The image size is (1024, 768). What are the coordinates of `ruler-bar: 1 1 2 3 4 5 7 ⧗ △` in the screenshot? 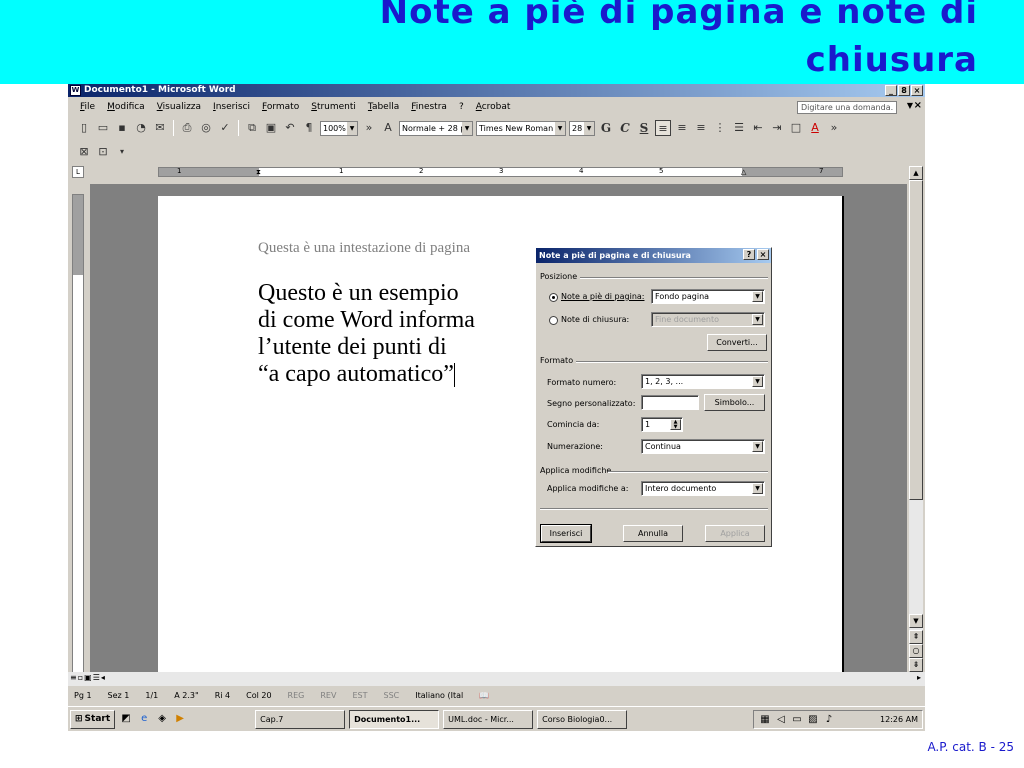 It's located at (500, 172).